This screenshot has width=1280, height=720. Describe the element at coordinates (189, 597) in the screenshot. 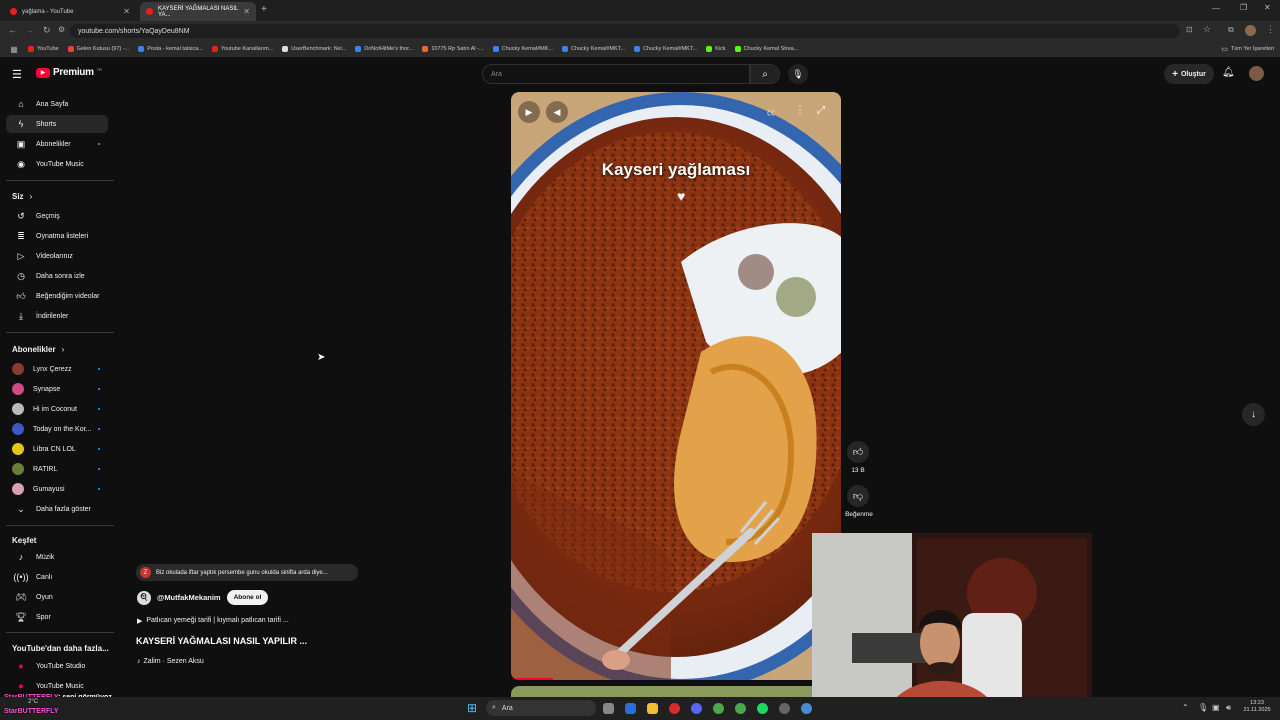

I see `channel-handle: @MutfakMekanim` at that location.